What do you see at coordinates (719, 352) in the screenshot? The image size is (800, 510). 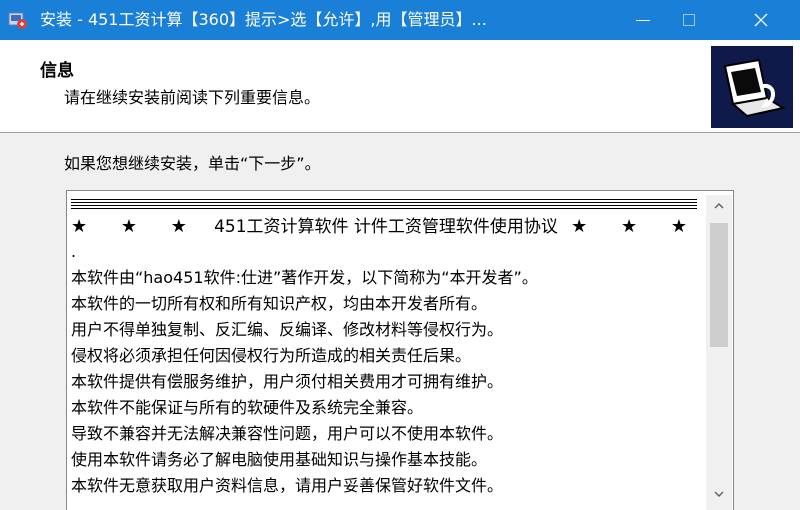 I see `license-scrollbar` at bounding box center [719, 352].